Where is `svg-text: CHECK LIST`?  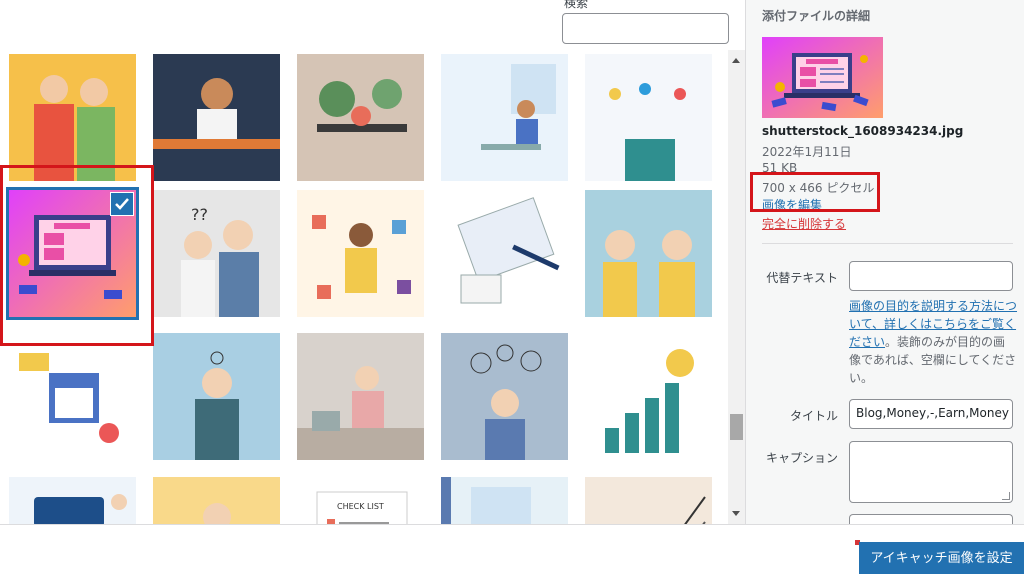
svg-text: CHECK LIST is located at coordinates (360, 506).